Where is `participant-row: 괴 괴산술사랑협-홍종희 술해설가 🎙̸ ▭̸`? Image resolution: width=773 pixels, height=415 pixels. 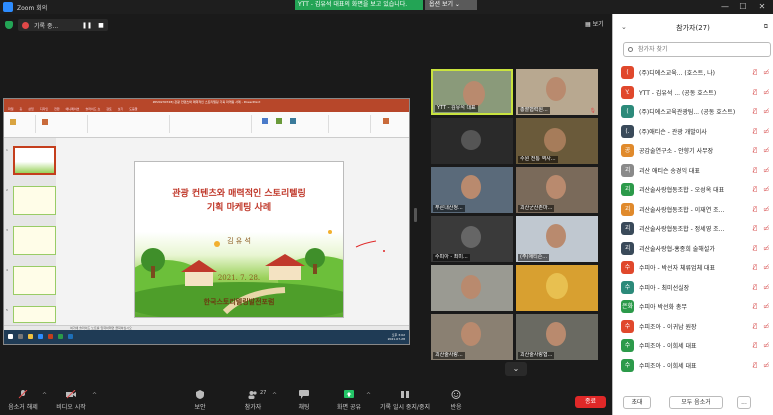
participant-row: 괴 괴산술사랑협-홍종희 술해설가 🎙̸ ▭̸ is located at coordinates (696, 248).